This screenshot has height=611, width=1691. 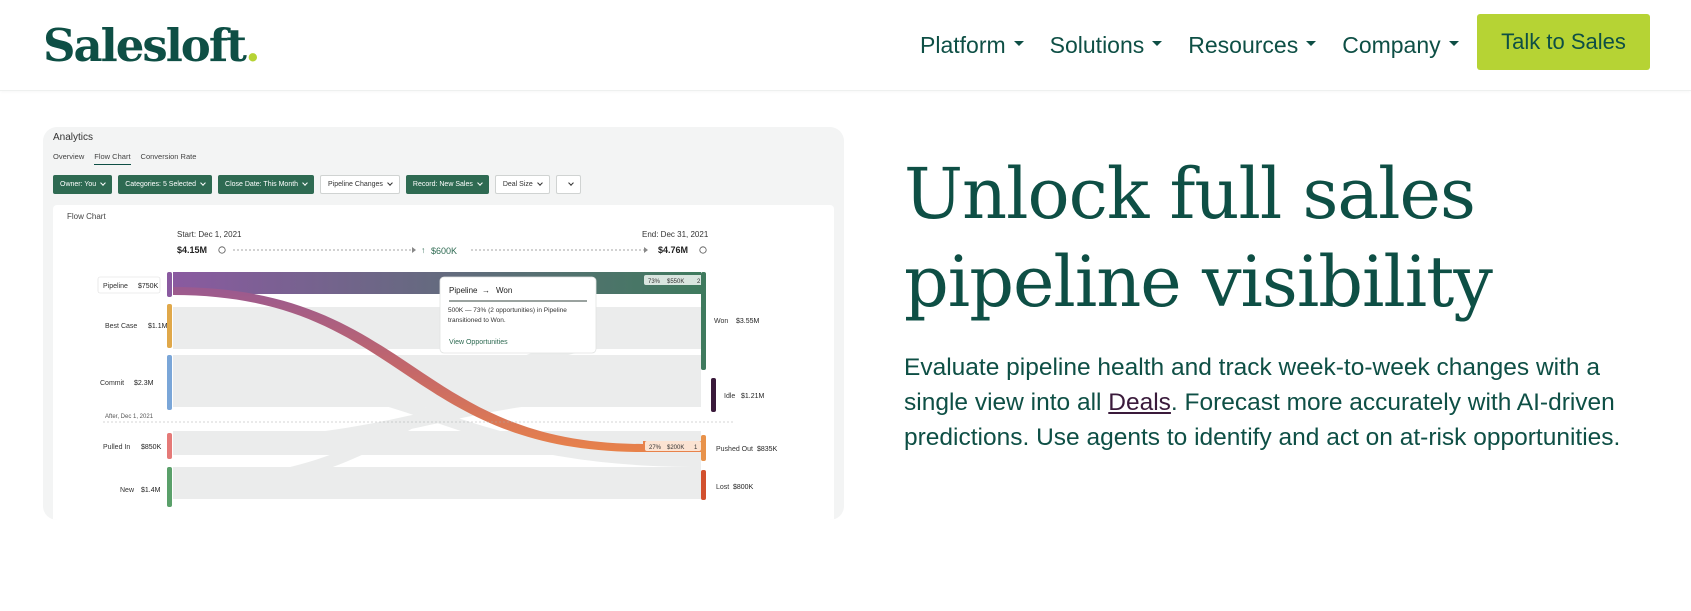 What do you see at coordinates (729, 396) in the screenshot?
I see `right-node-name: Idle` at bounding box center [729, 396].